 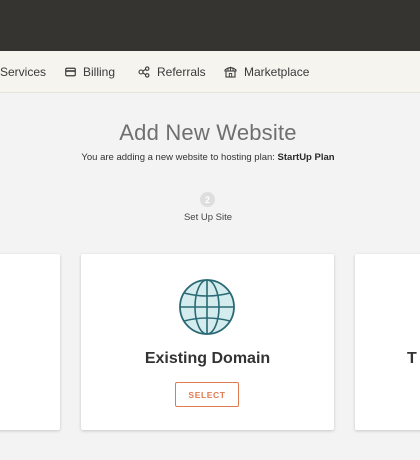 I want to click on nav-item-marketplace: Marketplace, so click(x=266, y=71).